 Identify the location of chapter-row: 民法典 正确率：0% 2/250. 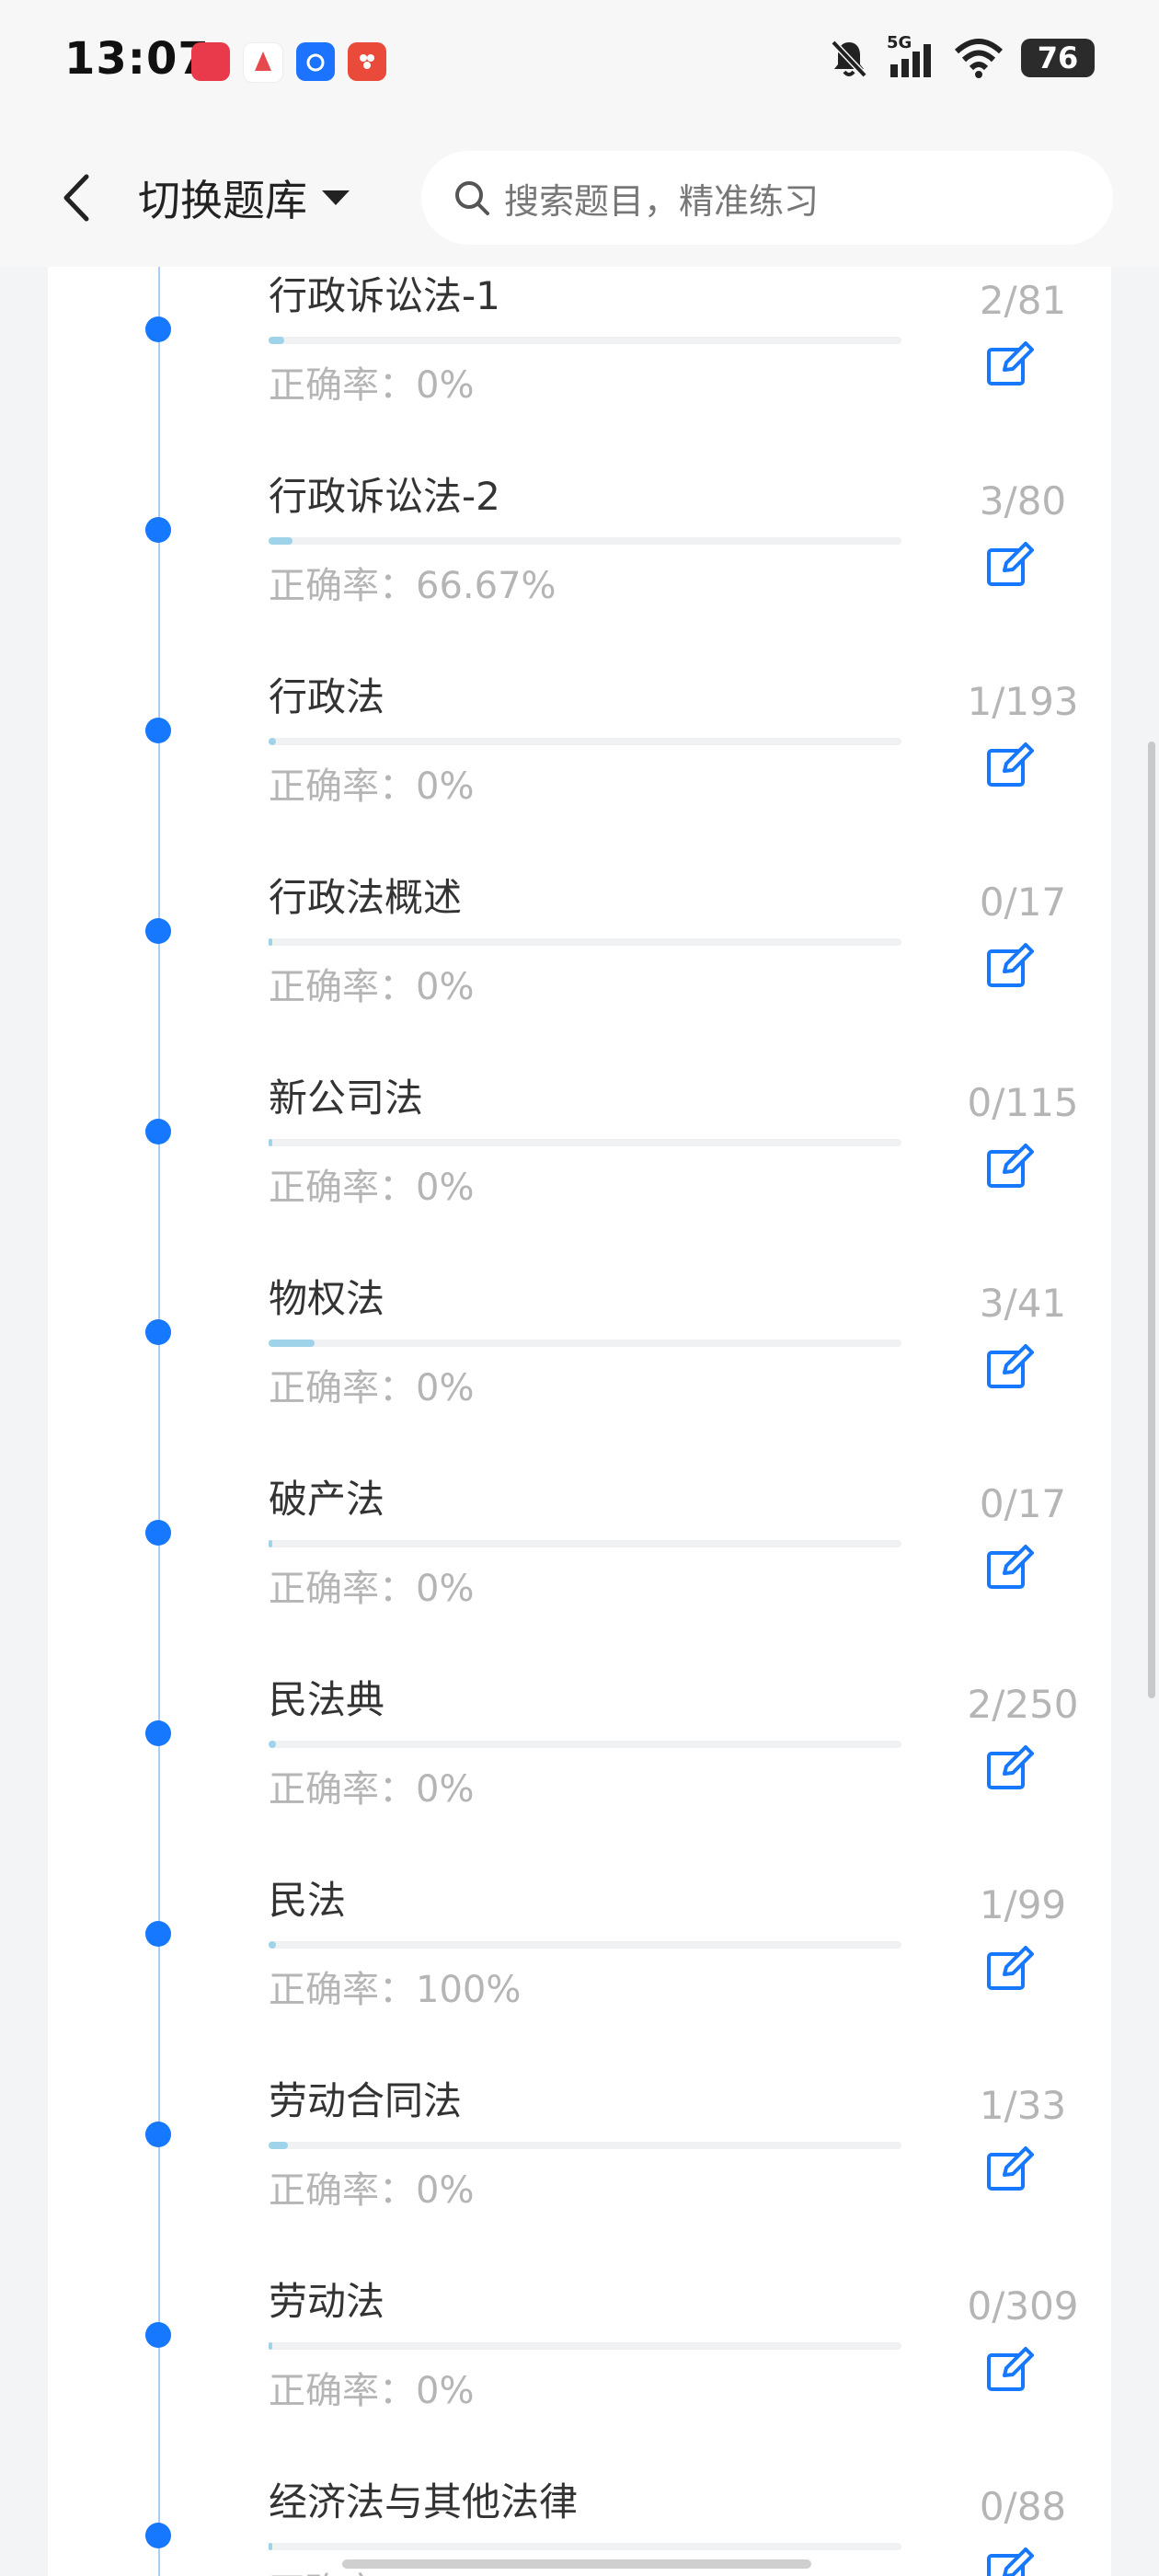
(579, 1769).